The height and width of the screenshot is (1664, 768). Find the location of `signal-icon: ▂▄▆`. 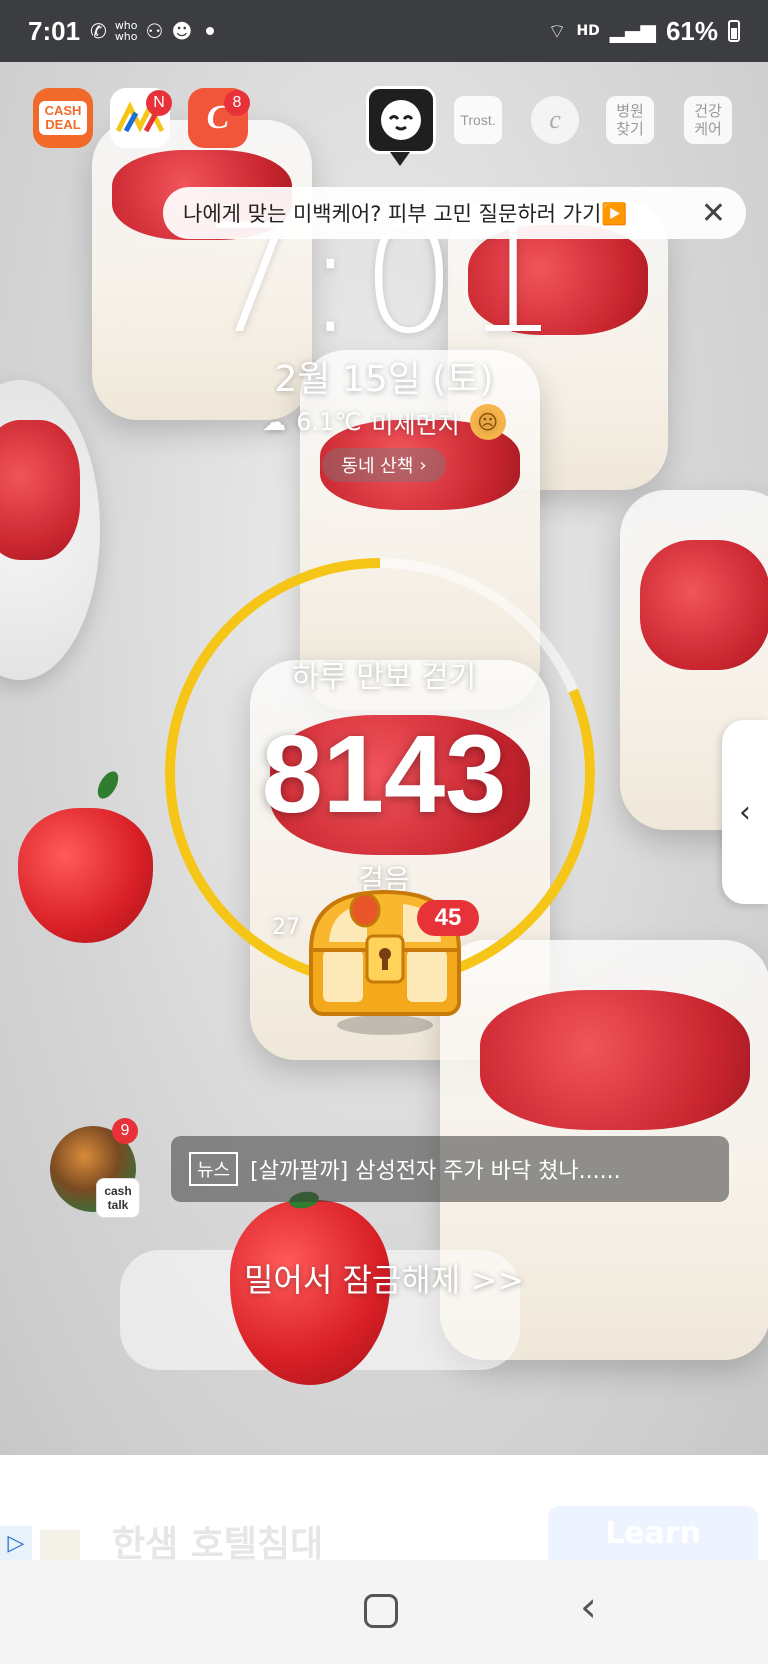

signal-icon: ▂▄▆ is located at coordinates (632, 31).